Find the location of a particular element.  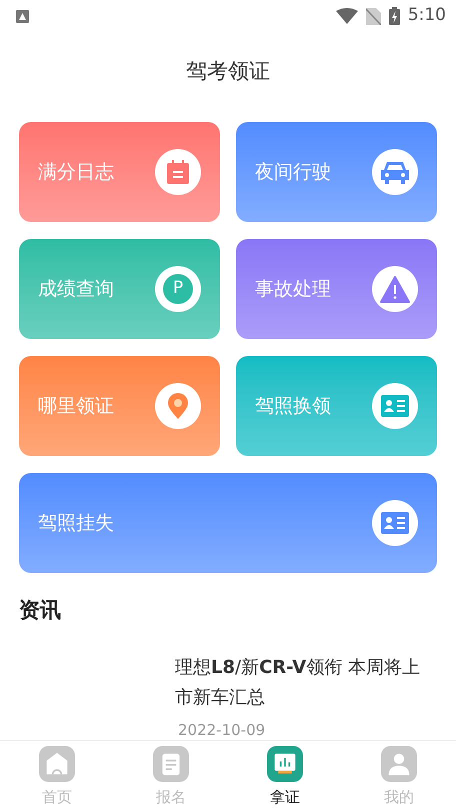

feature-card: 驾照挂失 is located at coordinates (228, 523).